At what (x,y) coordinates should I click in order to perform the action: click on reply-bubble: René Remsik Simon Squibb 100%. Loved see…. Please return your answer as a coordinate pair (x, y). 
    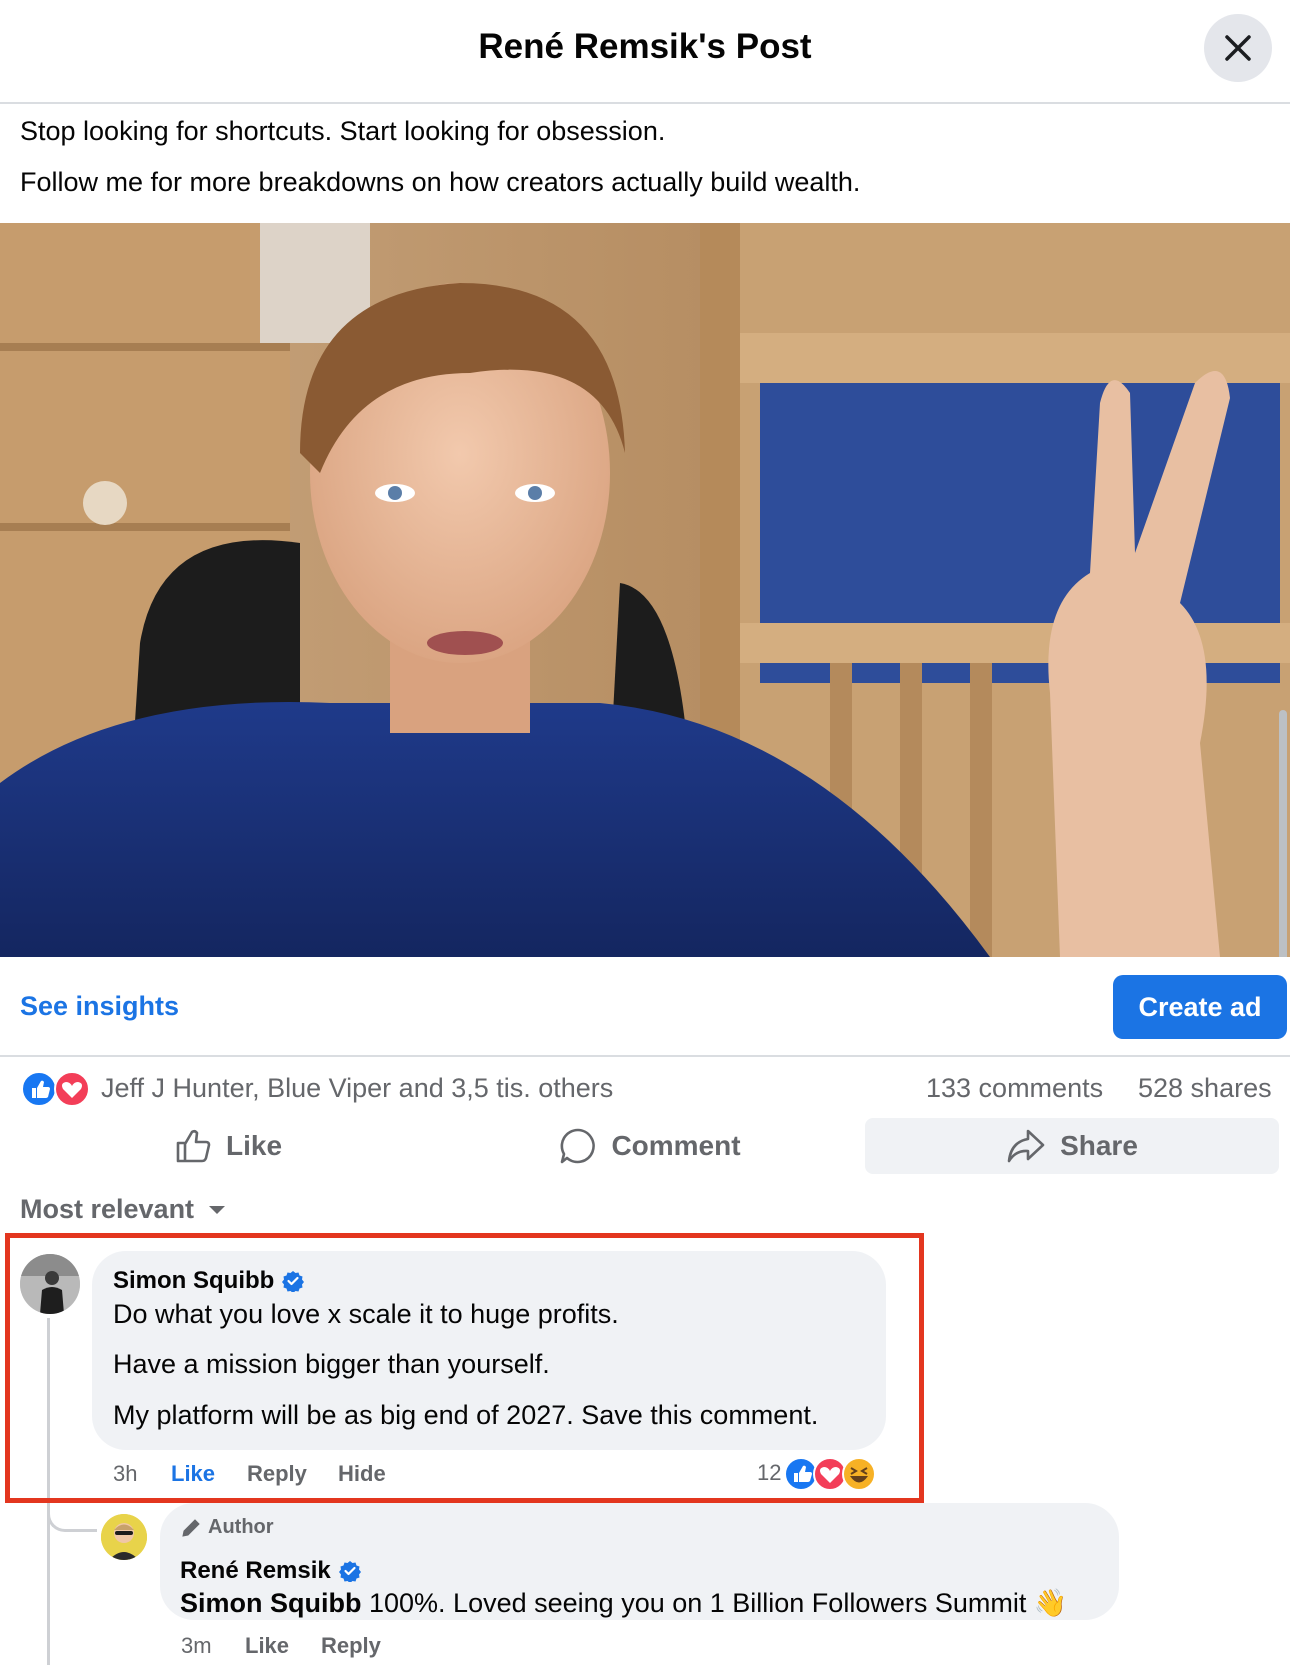
    Looking at the image, I should click on (639, 1561).